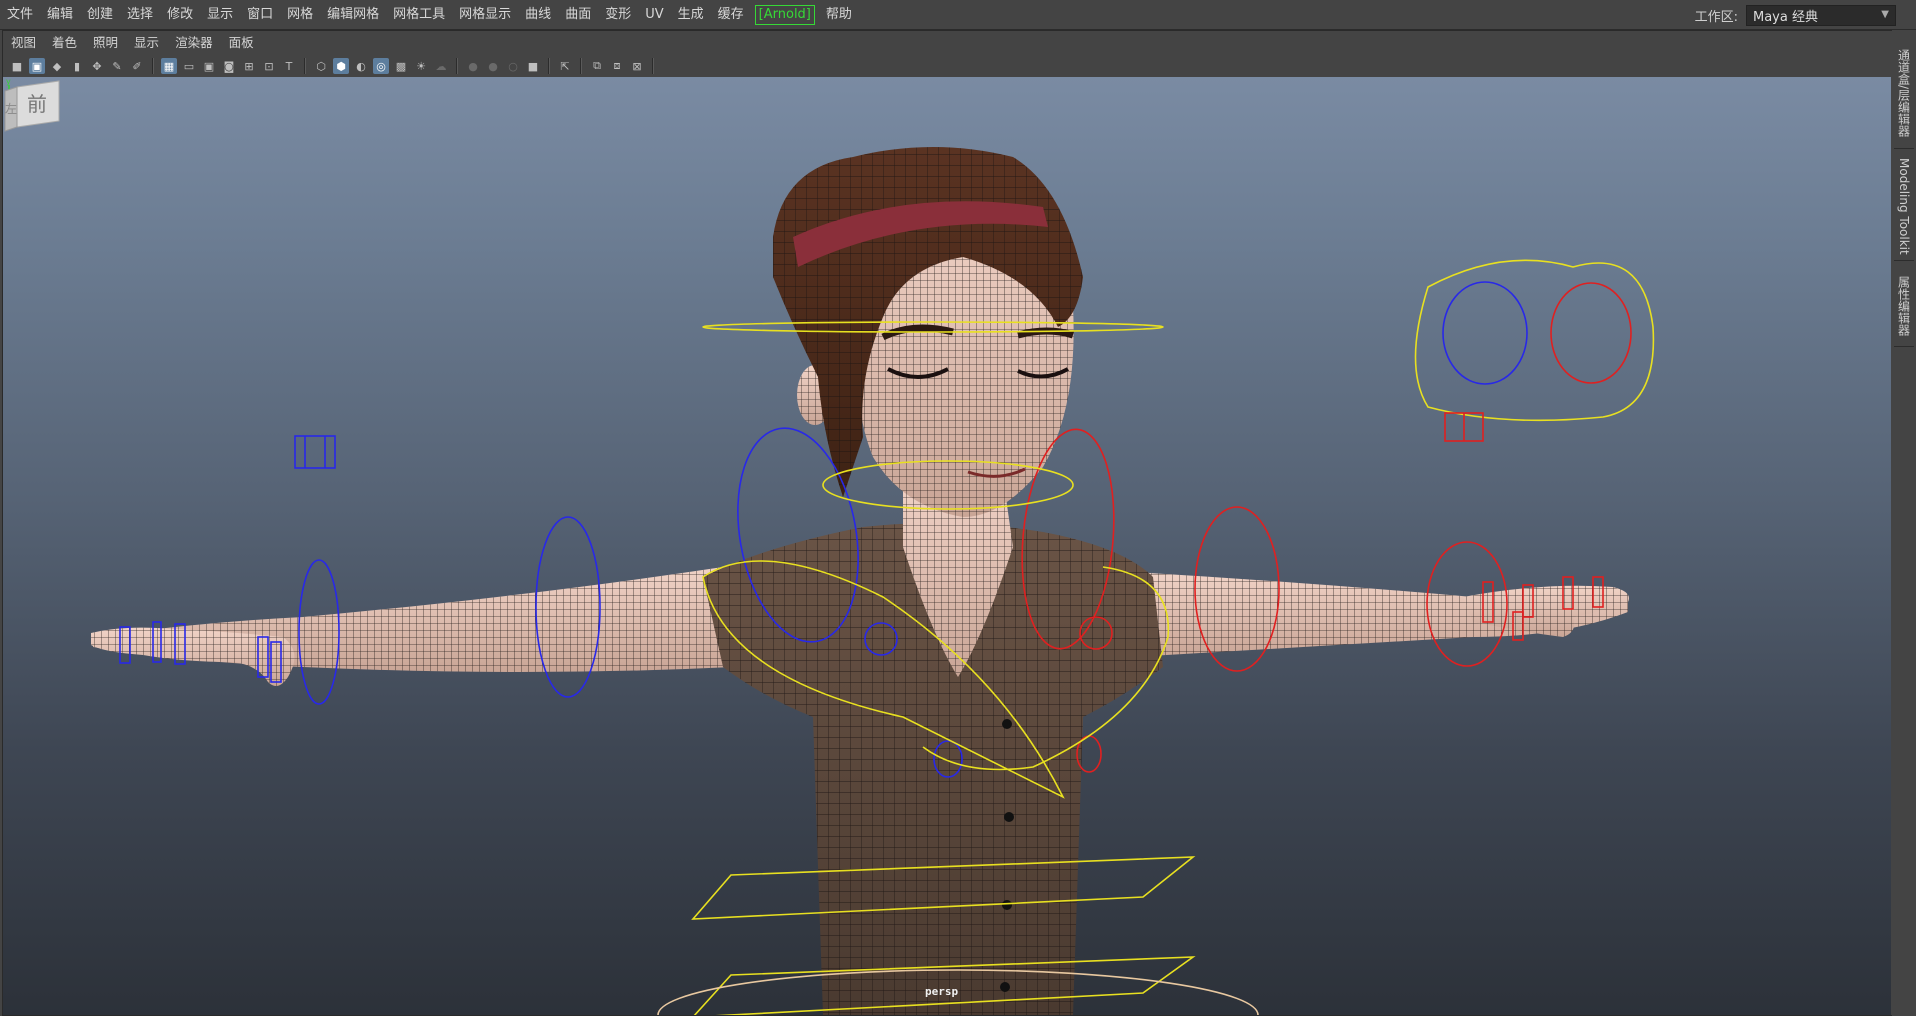 The width and height of the screenshot is (1916, 1016). What do you see at coordinates (146, 43) in the screenshot?
I see `panel-menu-show: 显示` at bounding box center [146, 43].